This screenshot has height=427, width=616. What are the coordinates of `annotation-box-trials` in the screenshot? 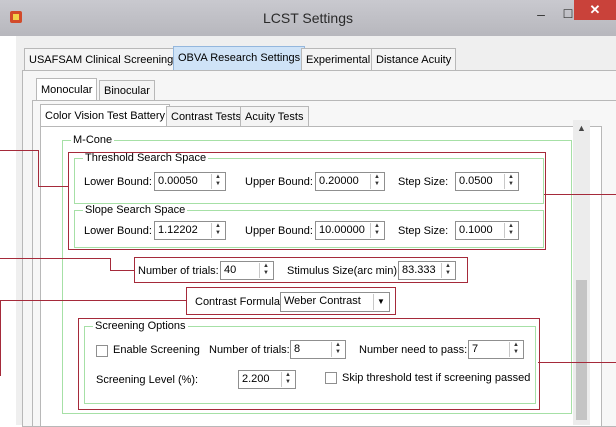 It's located at (301, 270).